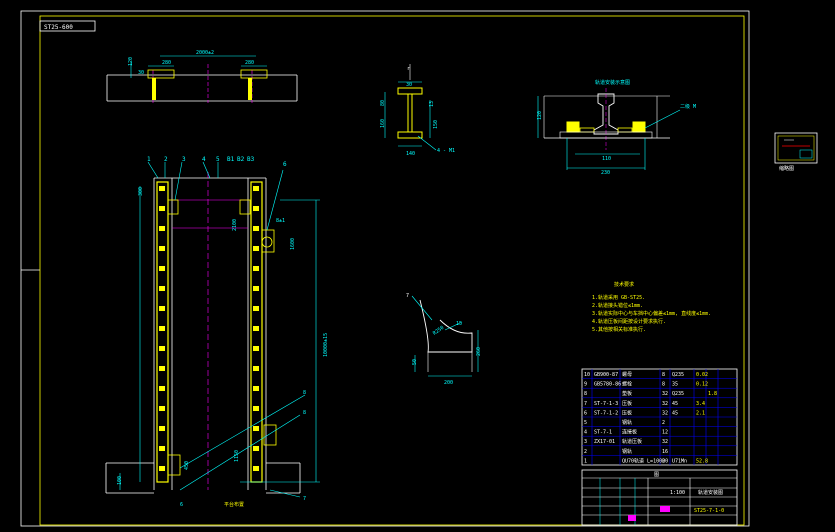 This screenshot has width=835, height=532. What do you see at coordinates (585, 385) in the screenshot?
I see `bom-cell: 9` at bounding box center [585, 385].